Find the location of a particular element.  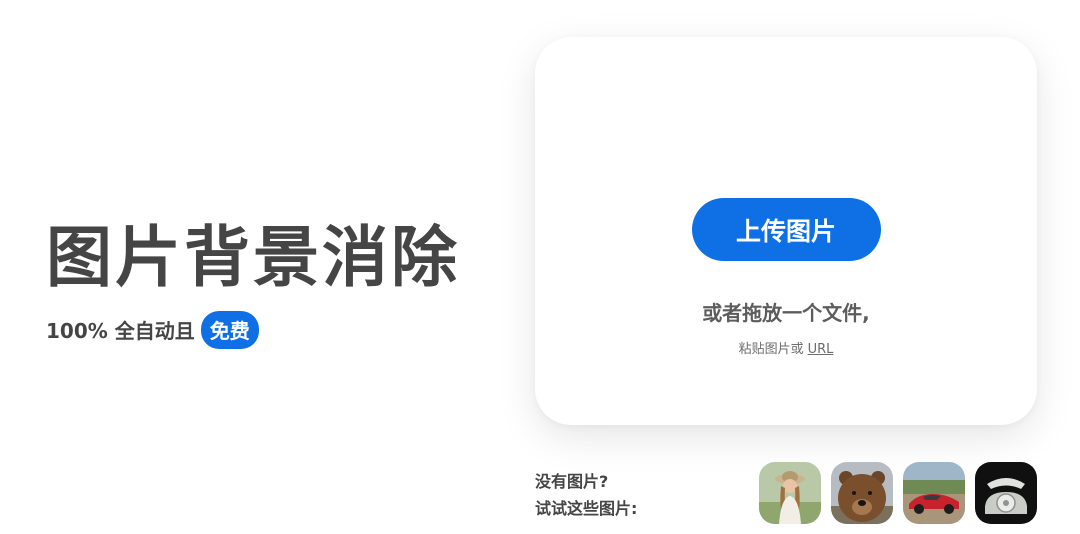

subtitle: 100% 全自动且 免费 is located at coordinates (253, 329).